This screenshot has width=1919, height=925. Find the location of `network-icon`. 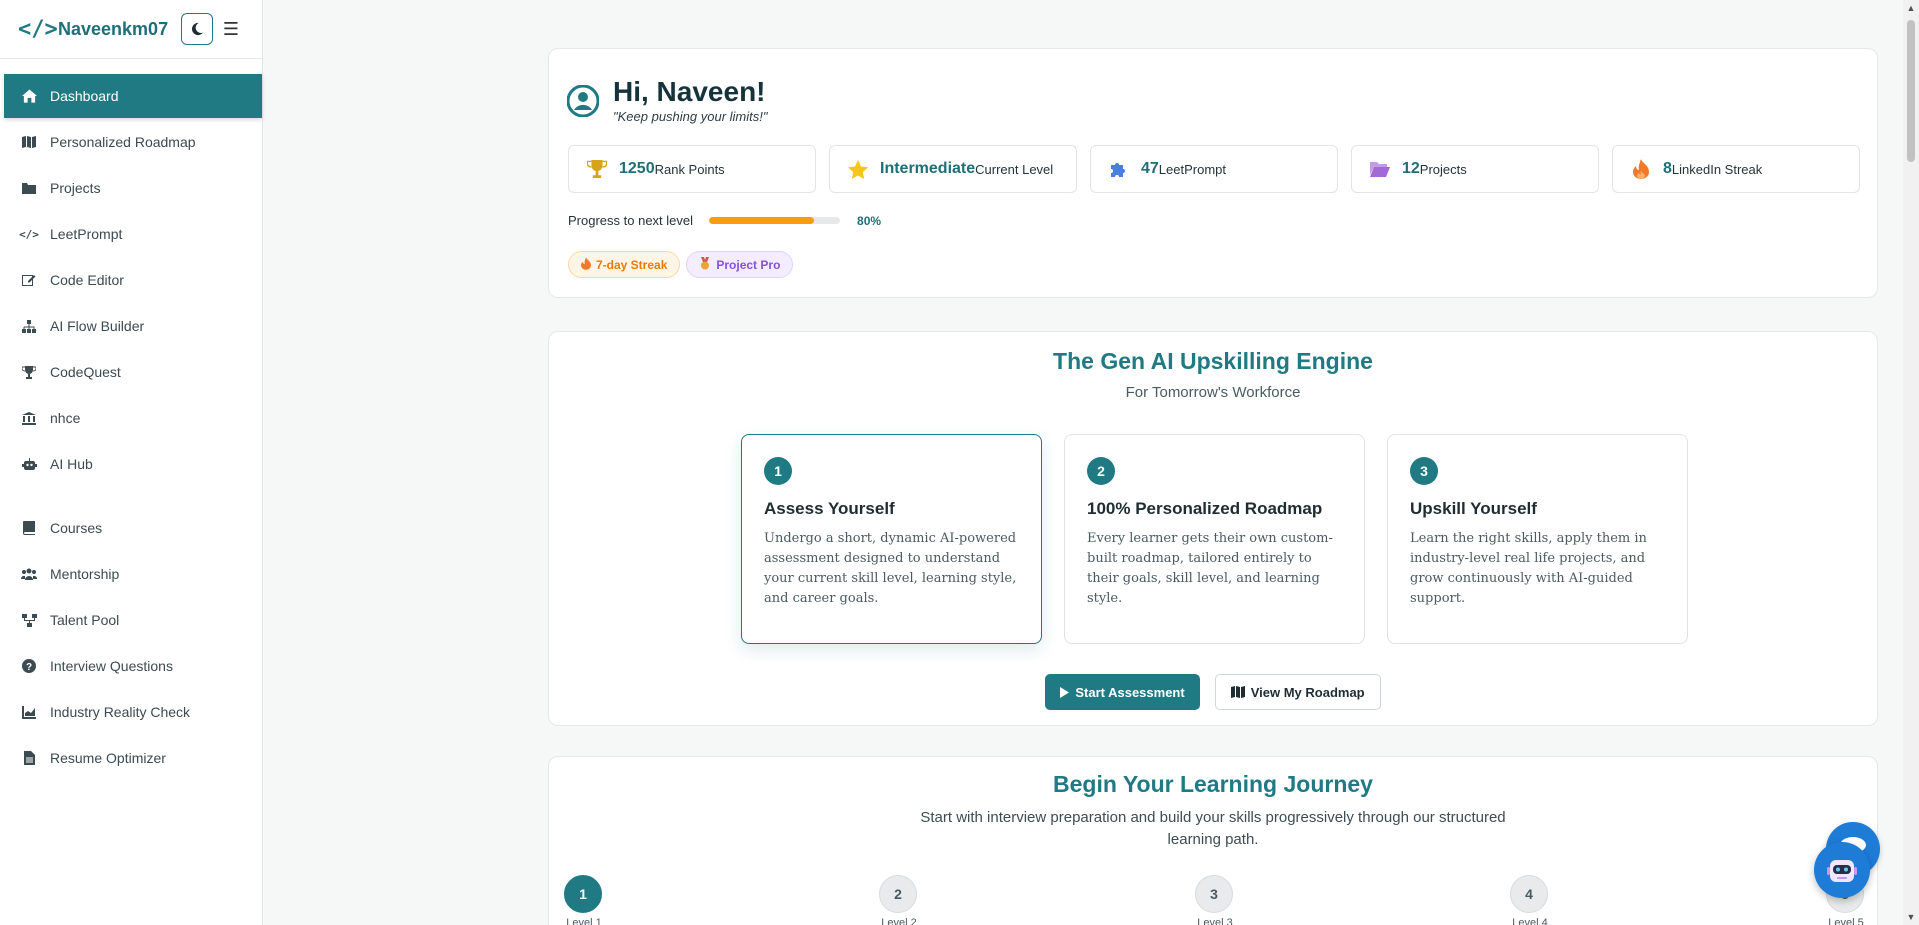

network-icon is located at coordinates (29, 620).